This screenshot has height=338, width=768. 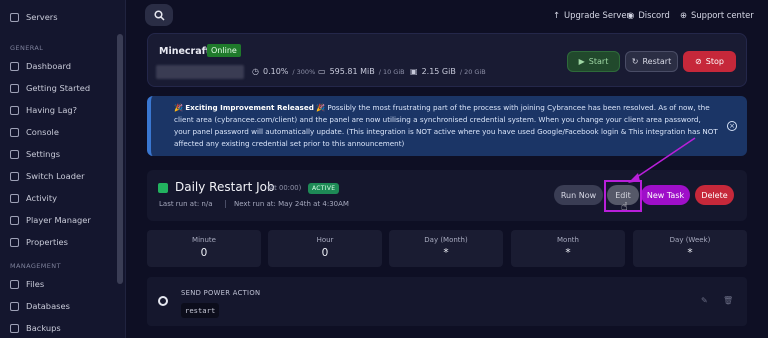 I want to click on sidebar-item-switch-loader: Switch Loader, so click(x=47, y=176).